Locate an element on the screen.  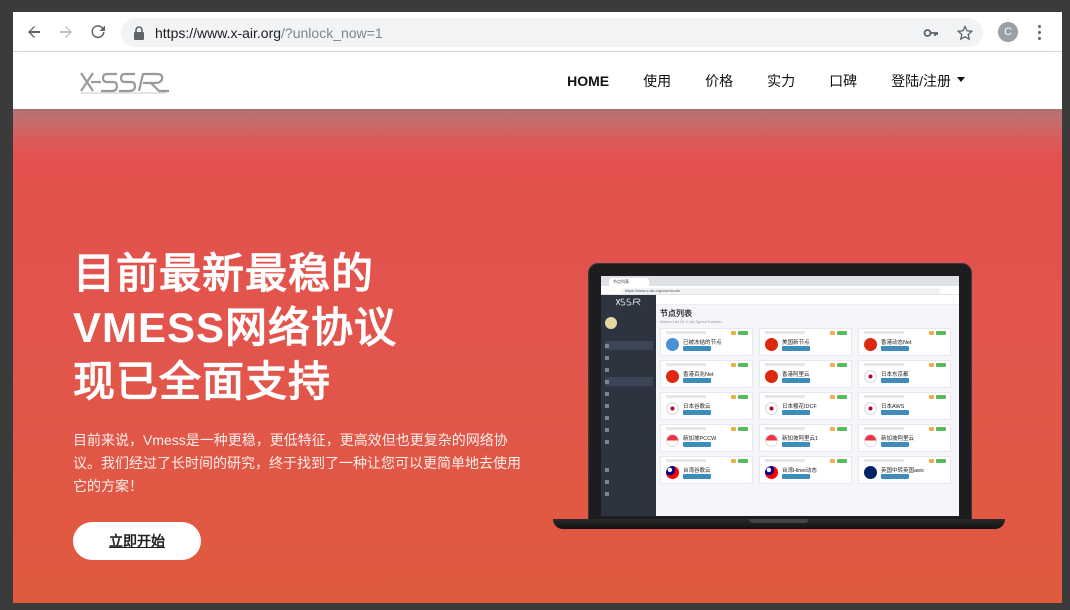
mock-node-card: 英国中转英国aws is located at coordinates (904, 470).